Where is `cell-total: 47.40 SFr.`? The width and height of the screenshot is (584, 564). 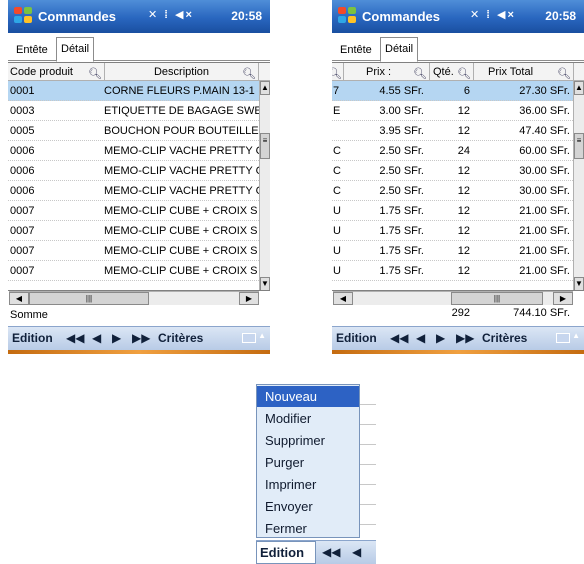 cell-total: 47.40 SFr. is located at coordinates (544, 131).